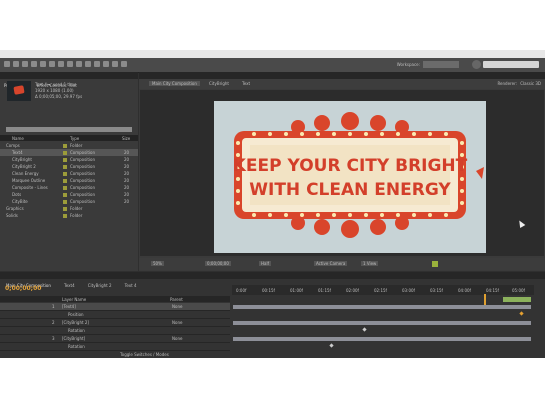  I want to click on hand-tool-icon, so click(16, 64).